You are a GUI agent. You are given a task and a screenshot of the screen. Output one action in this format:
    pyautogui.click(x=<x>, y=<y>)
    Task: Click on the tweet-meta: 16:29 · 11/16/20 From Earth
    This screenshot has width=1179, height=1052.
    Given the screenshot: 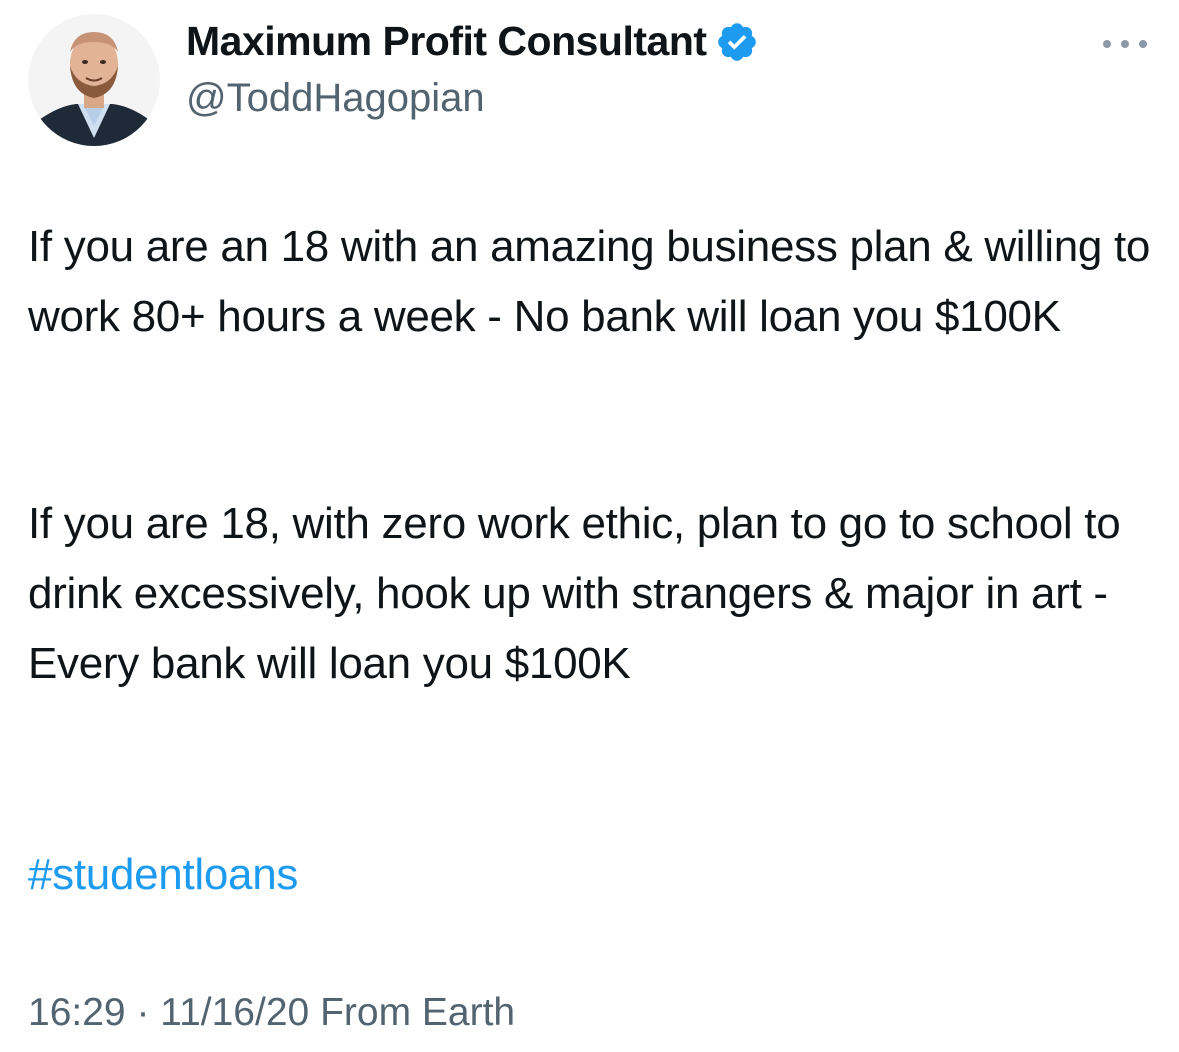 What is the action you would take?
    pyautogui.click(x=271, y=1013)
    